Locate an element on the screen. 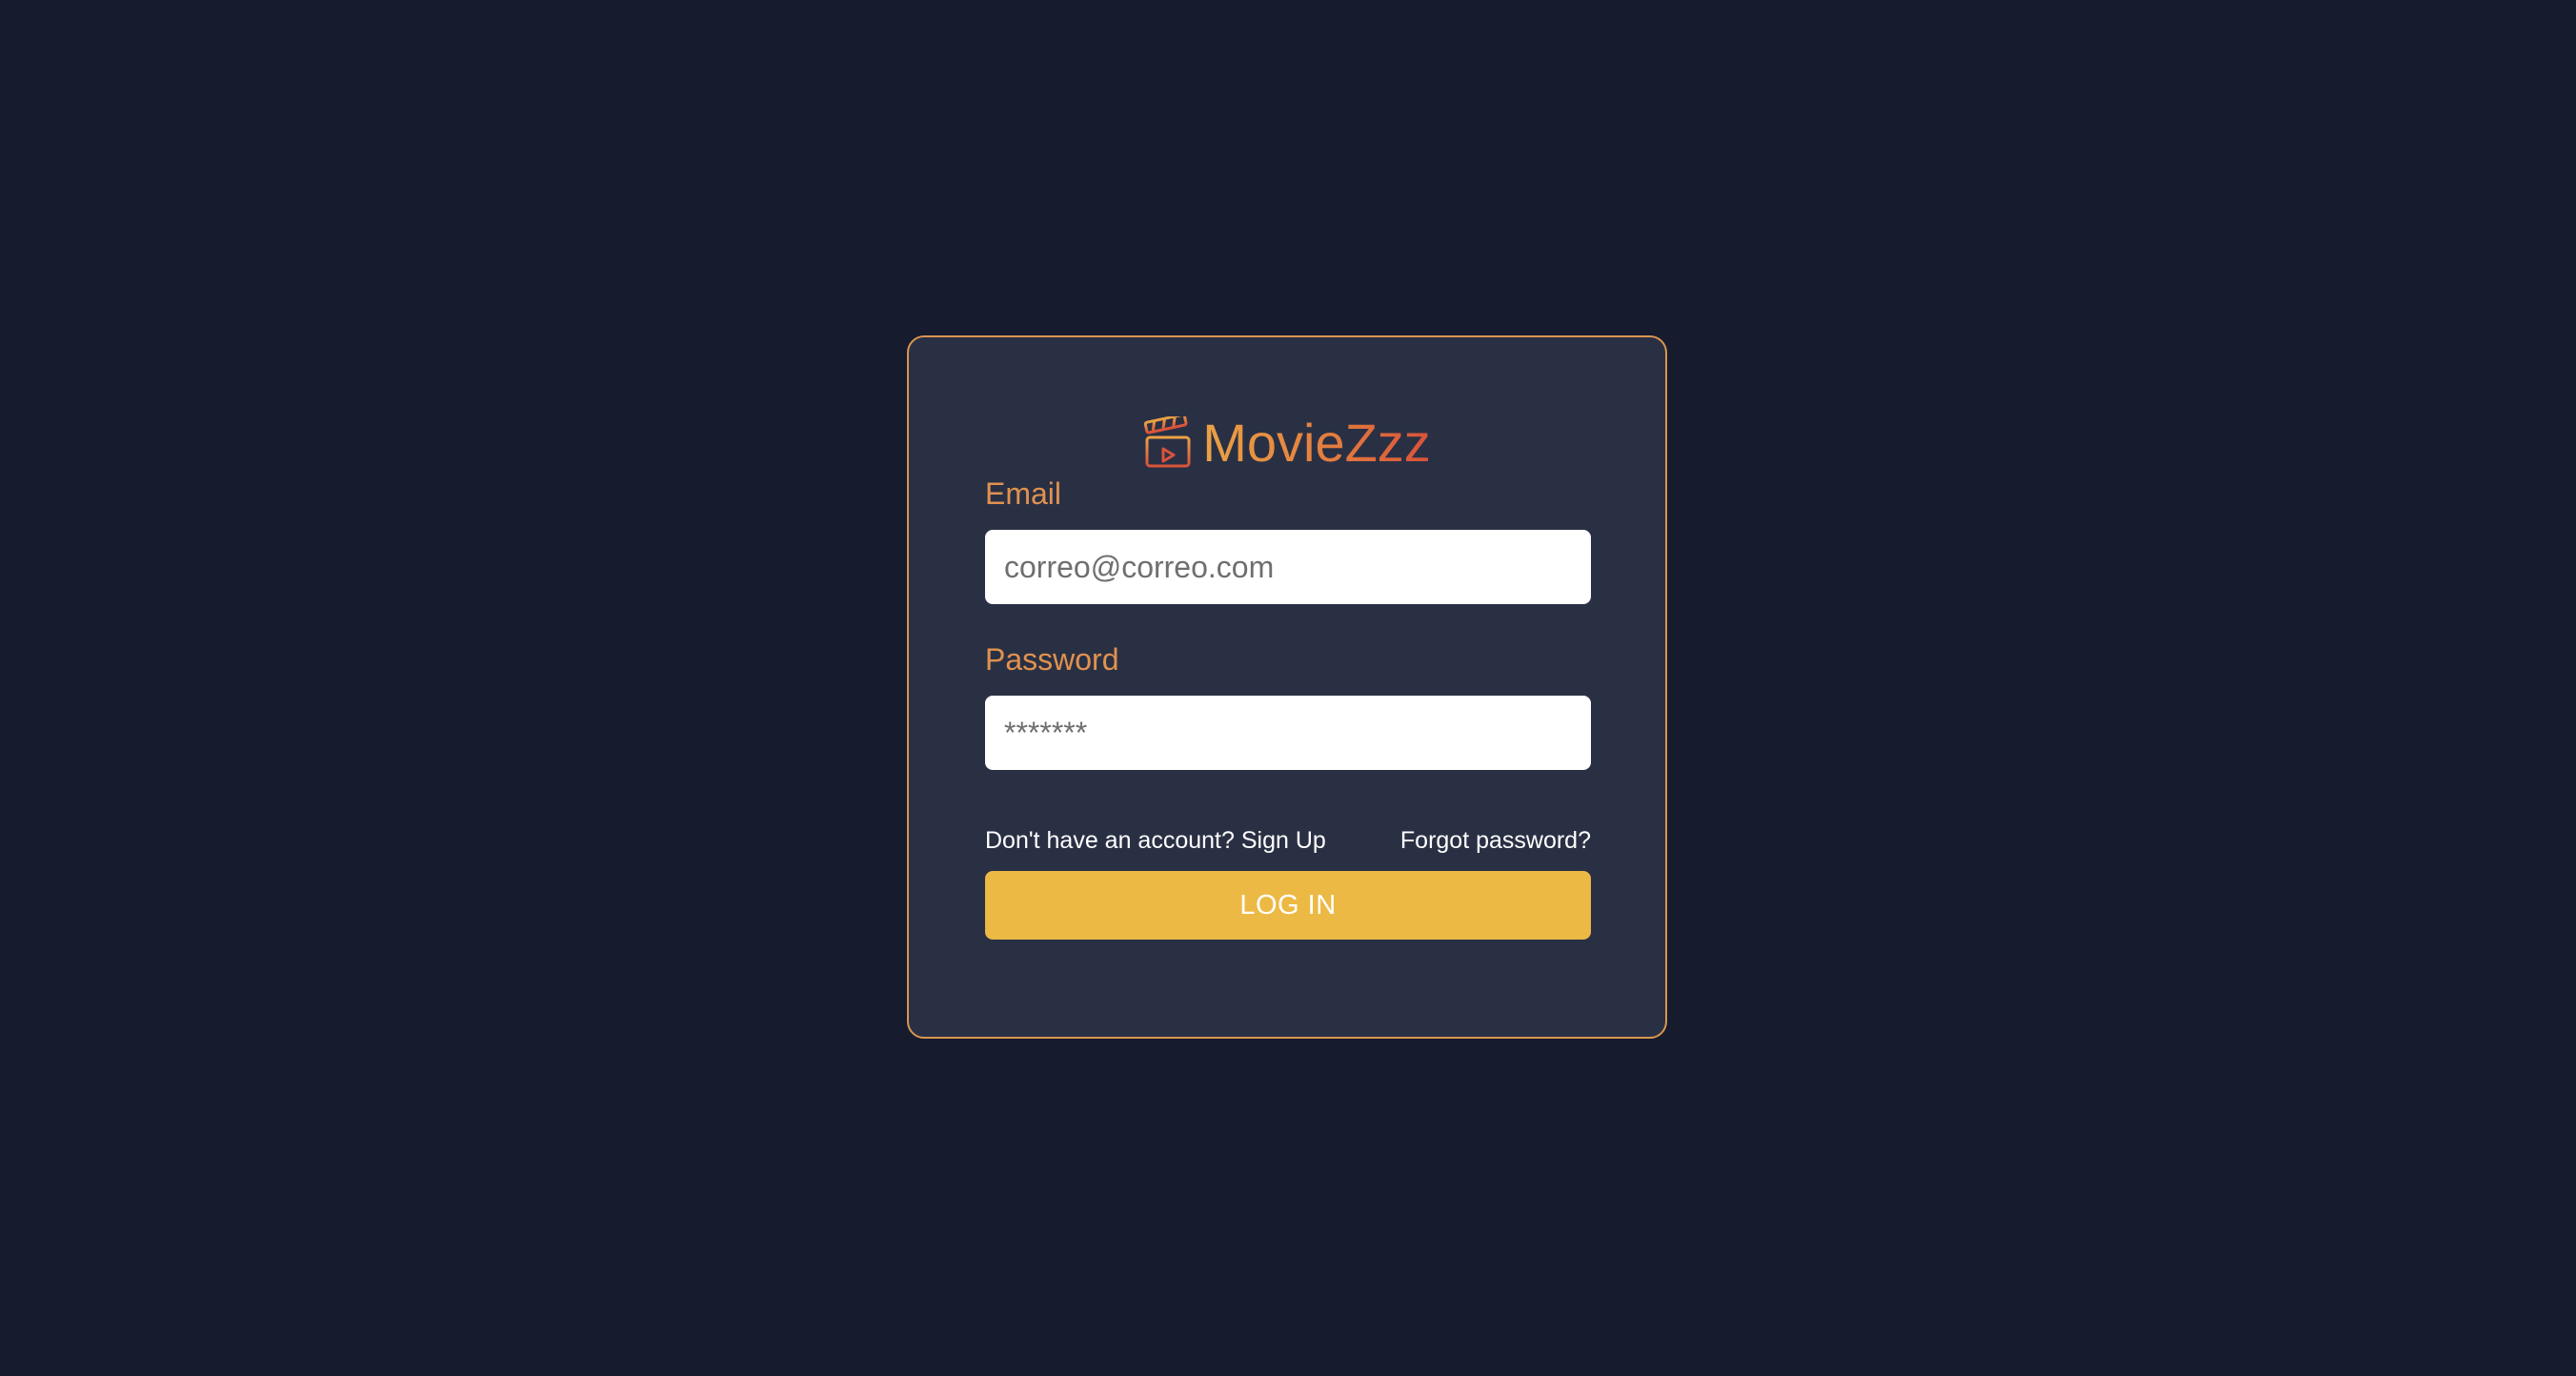  email-input is located at coordinates (1288, 567).